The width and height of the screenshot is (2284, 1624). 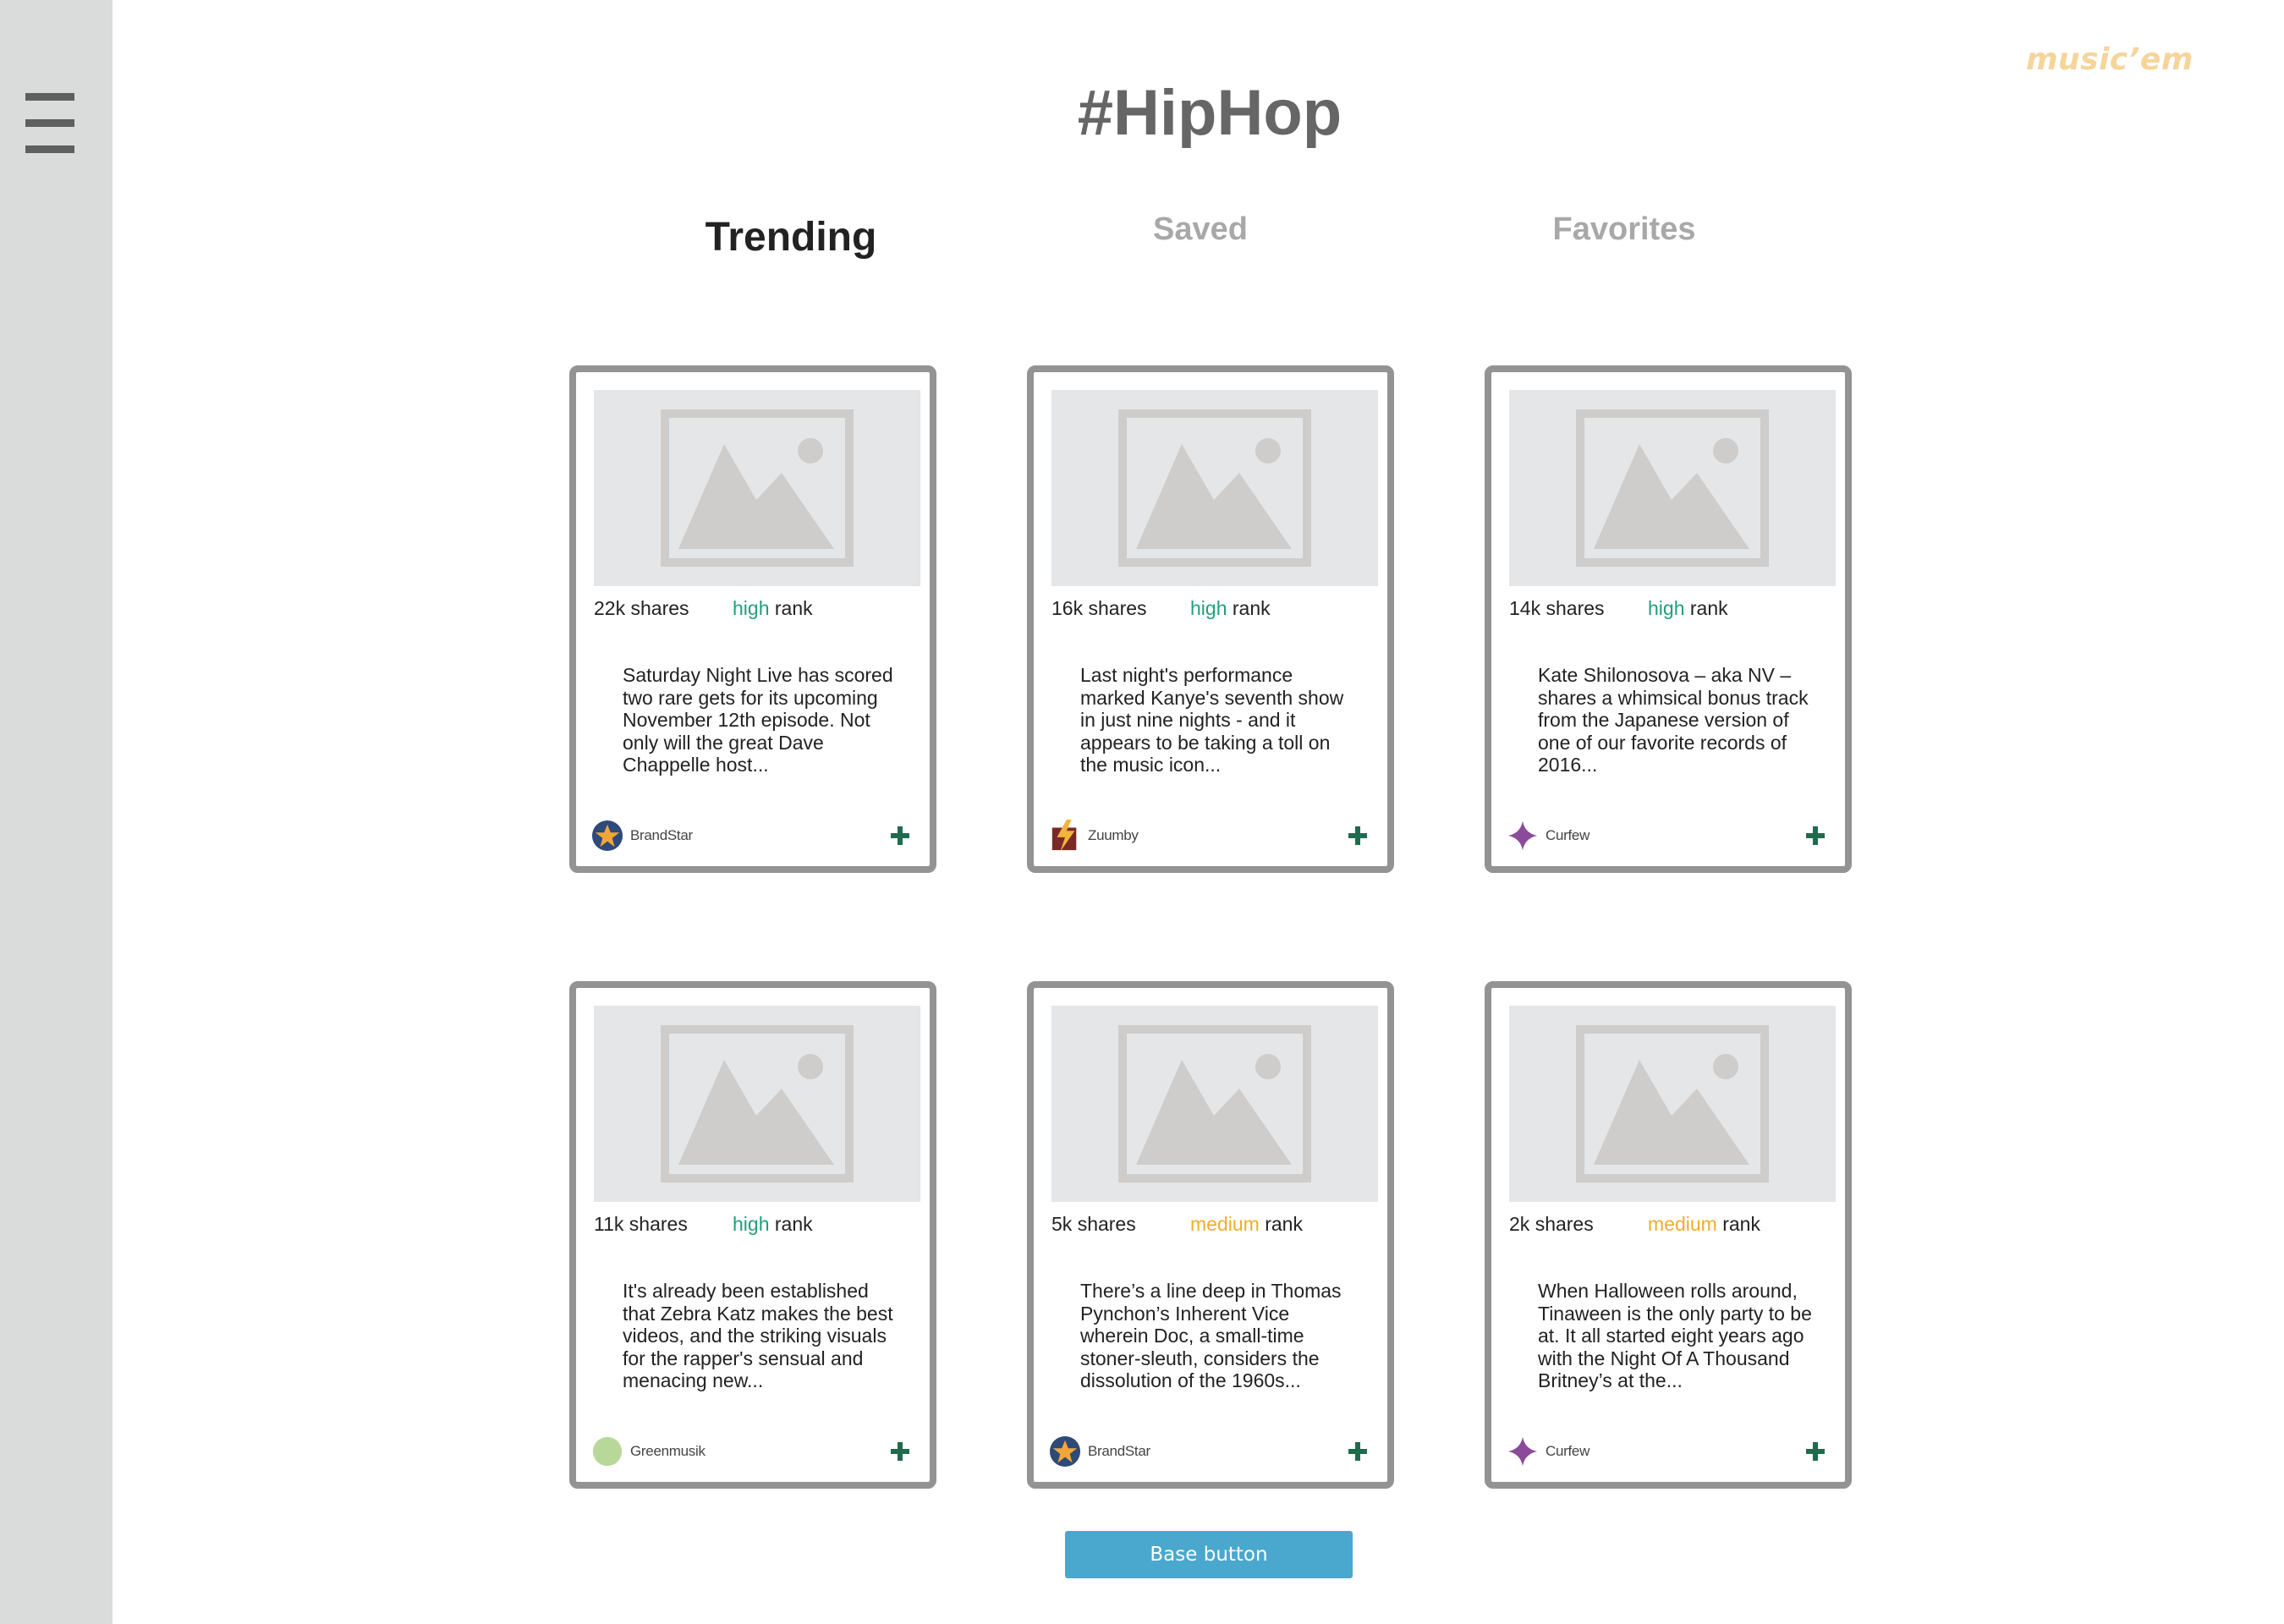 What do you see at coordinates (791, 237) in the screenshot?
I see `tab-trending: Trending` at bounding box center [791, 237].